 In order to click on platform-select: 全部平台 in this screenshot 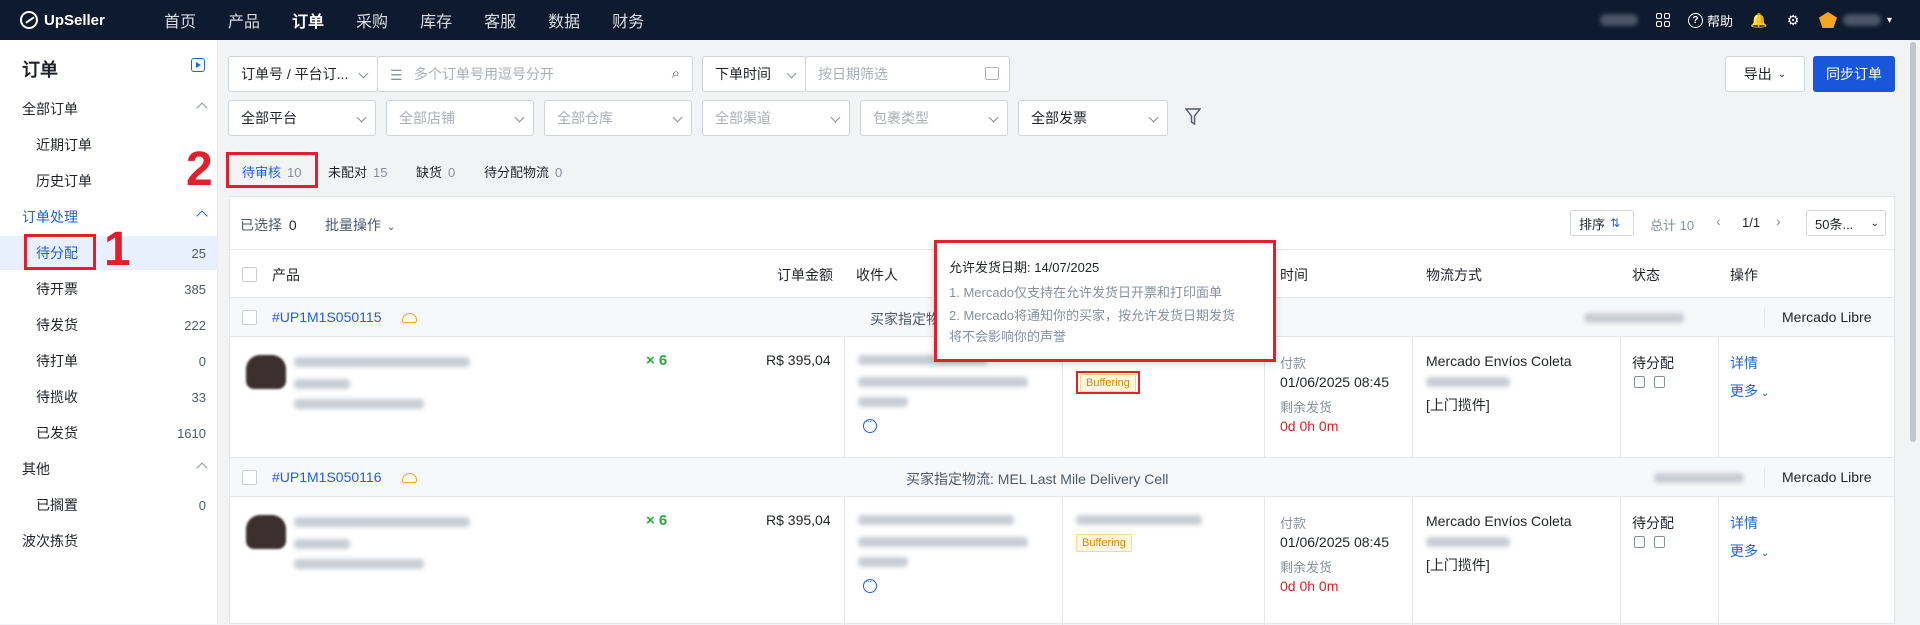, I will do `click(302, 118)`.